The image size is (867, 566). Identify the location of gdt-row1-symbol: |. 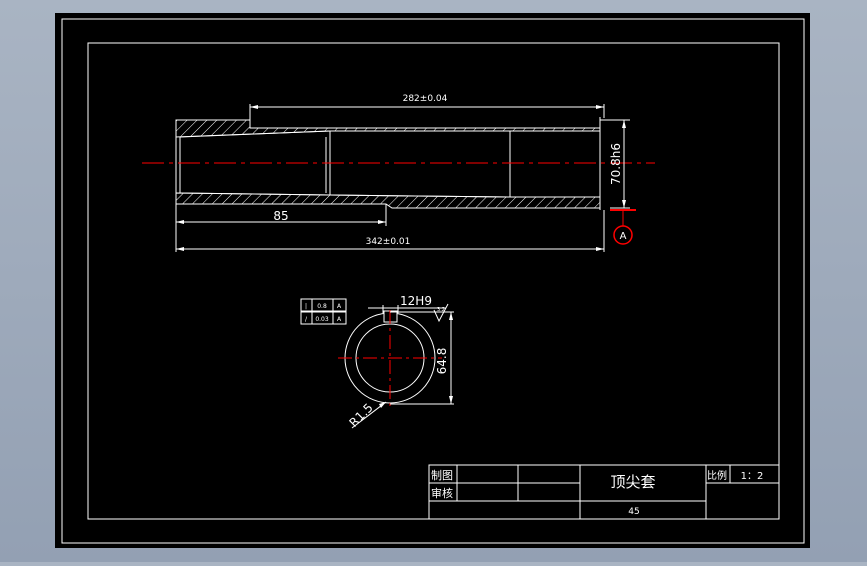
(306, 306).